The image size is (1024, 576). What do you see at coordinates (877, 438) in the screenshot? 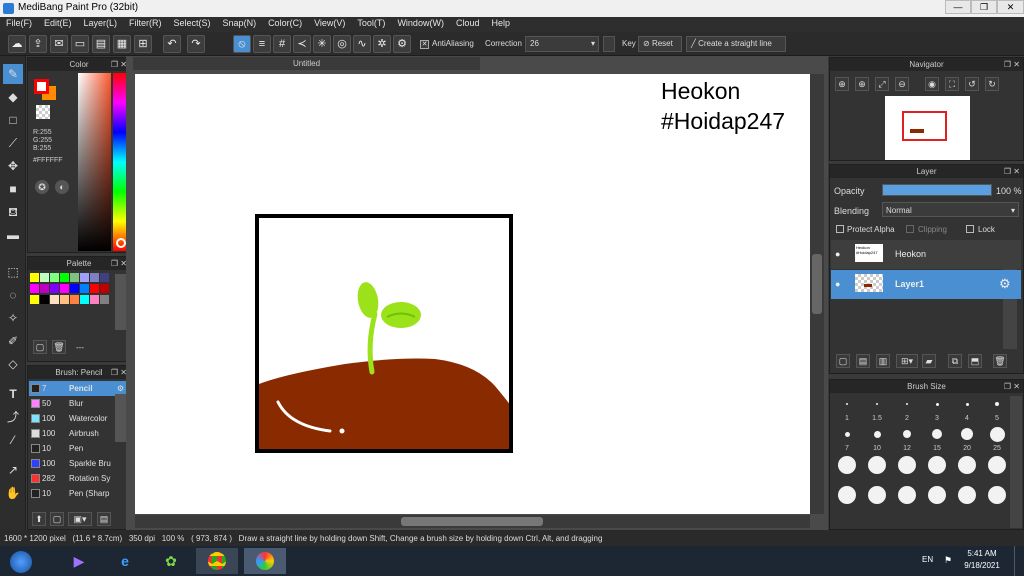
I see `brush-size-option: 10` at bounding box center [877, 438].